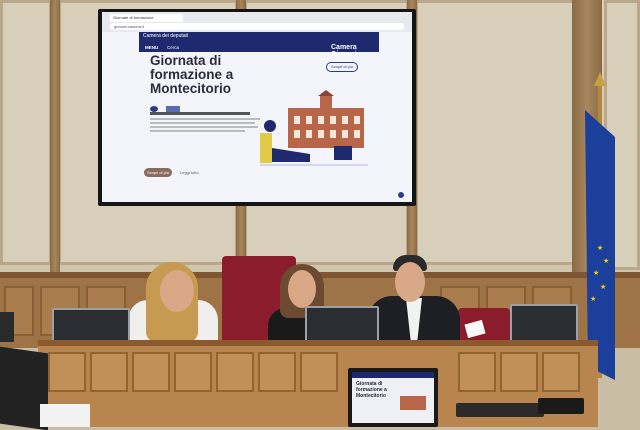 This screenshot has width=640, height=430. I want to click on discover-pill-button: Scopri di più, so click(342, 67).